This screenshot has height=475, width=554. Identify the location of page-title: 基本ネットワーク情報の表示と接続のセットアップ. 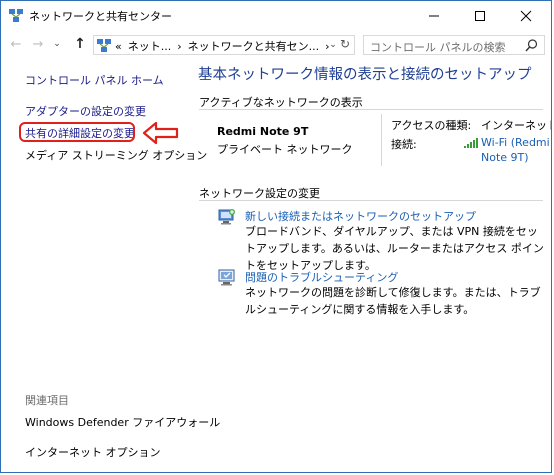
(365, 75).